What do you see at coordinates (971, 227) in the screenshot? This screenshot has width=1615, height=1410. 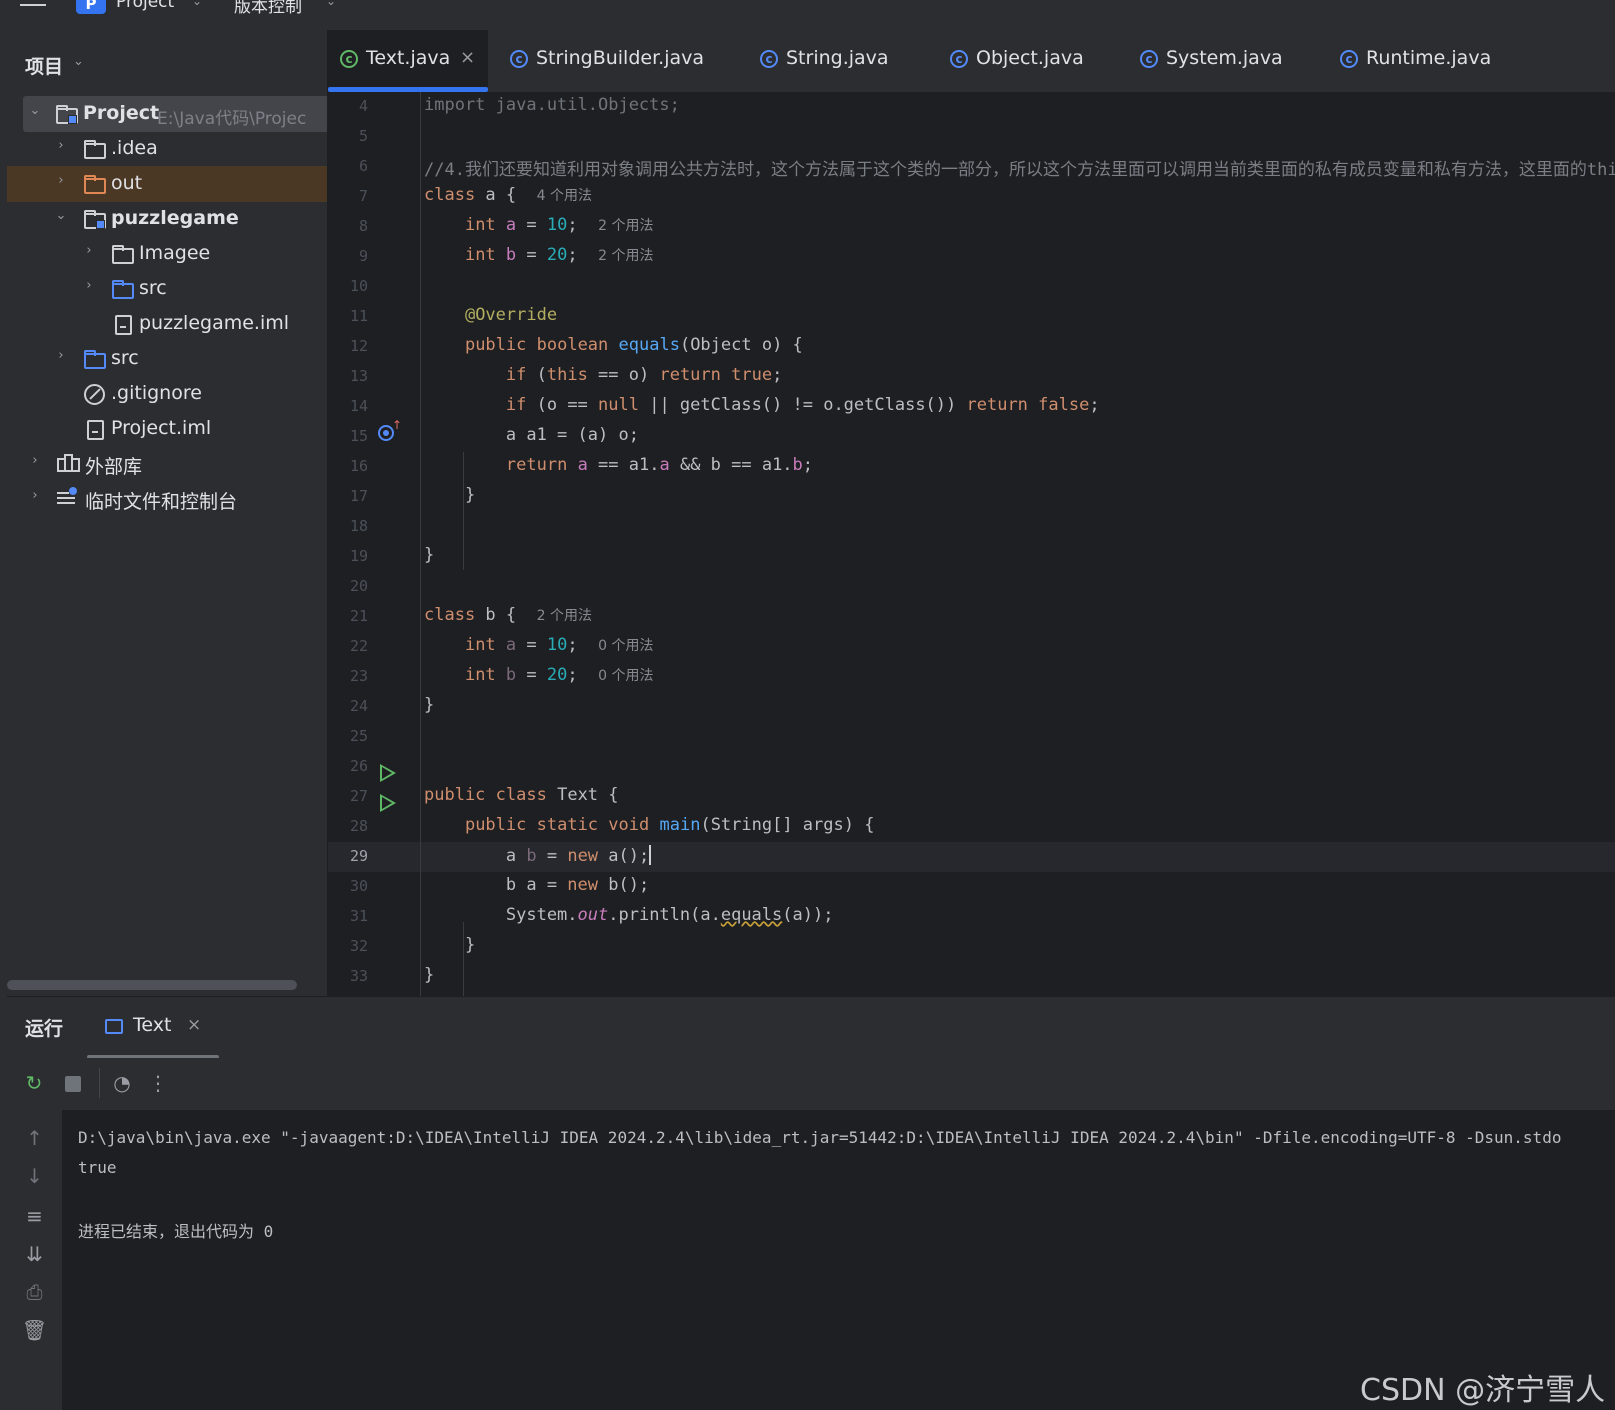 I see `code-line: 8 int a = 10; 2 个用法` at bounding box center [971, 227].